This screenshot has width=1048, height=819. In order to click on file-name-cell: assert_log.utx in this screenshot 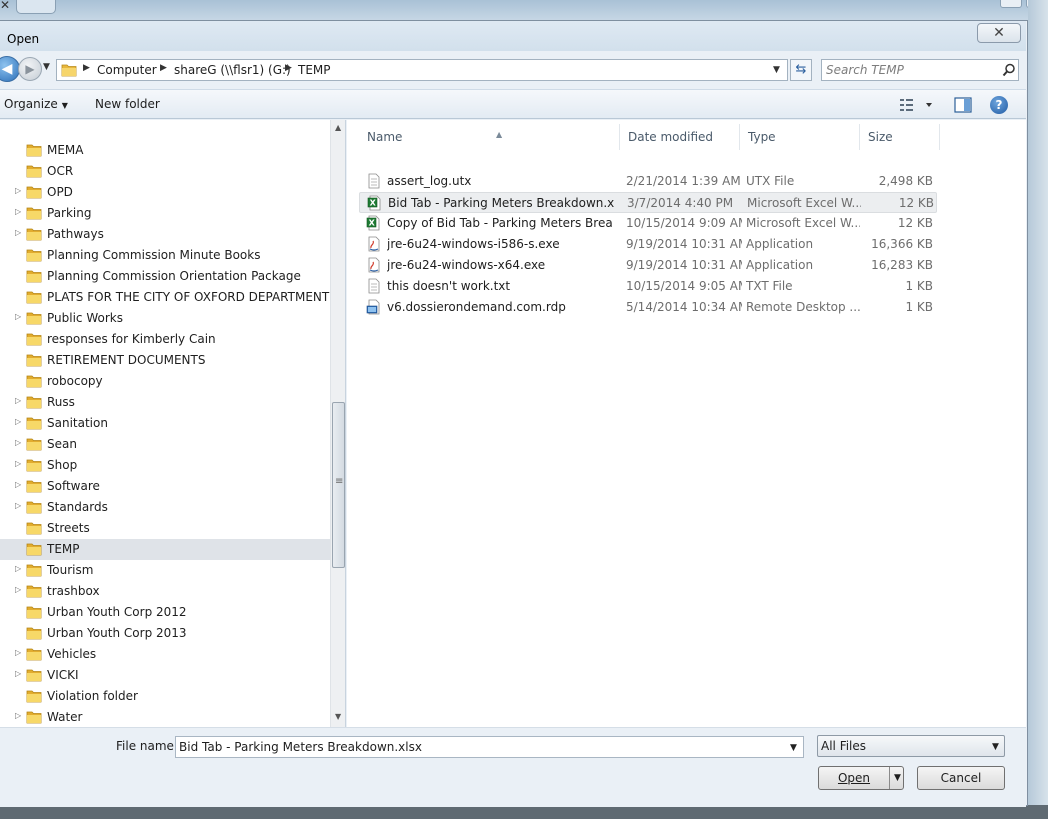, I will do `click(429, 181)`.